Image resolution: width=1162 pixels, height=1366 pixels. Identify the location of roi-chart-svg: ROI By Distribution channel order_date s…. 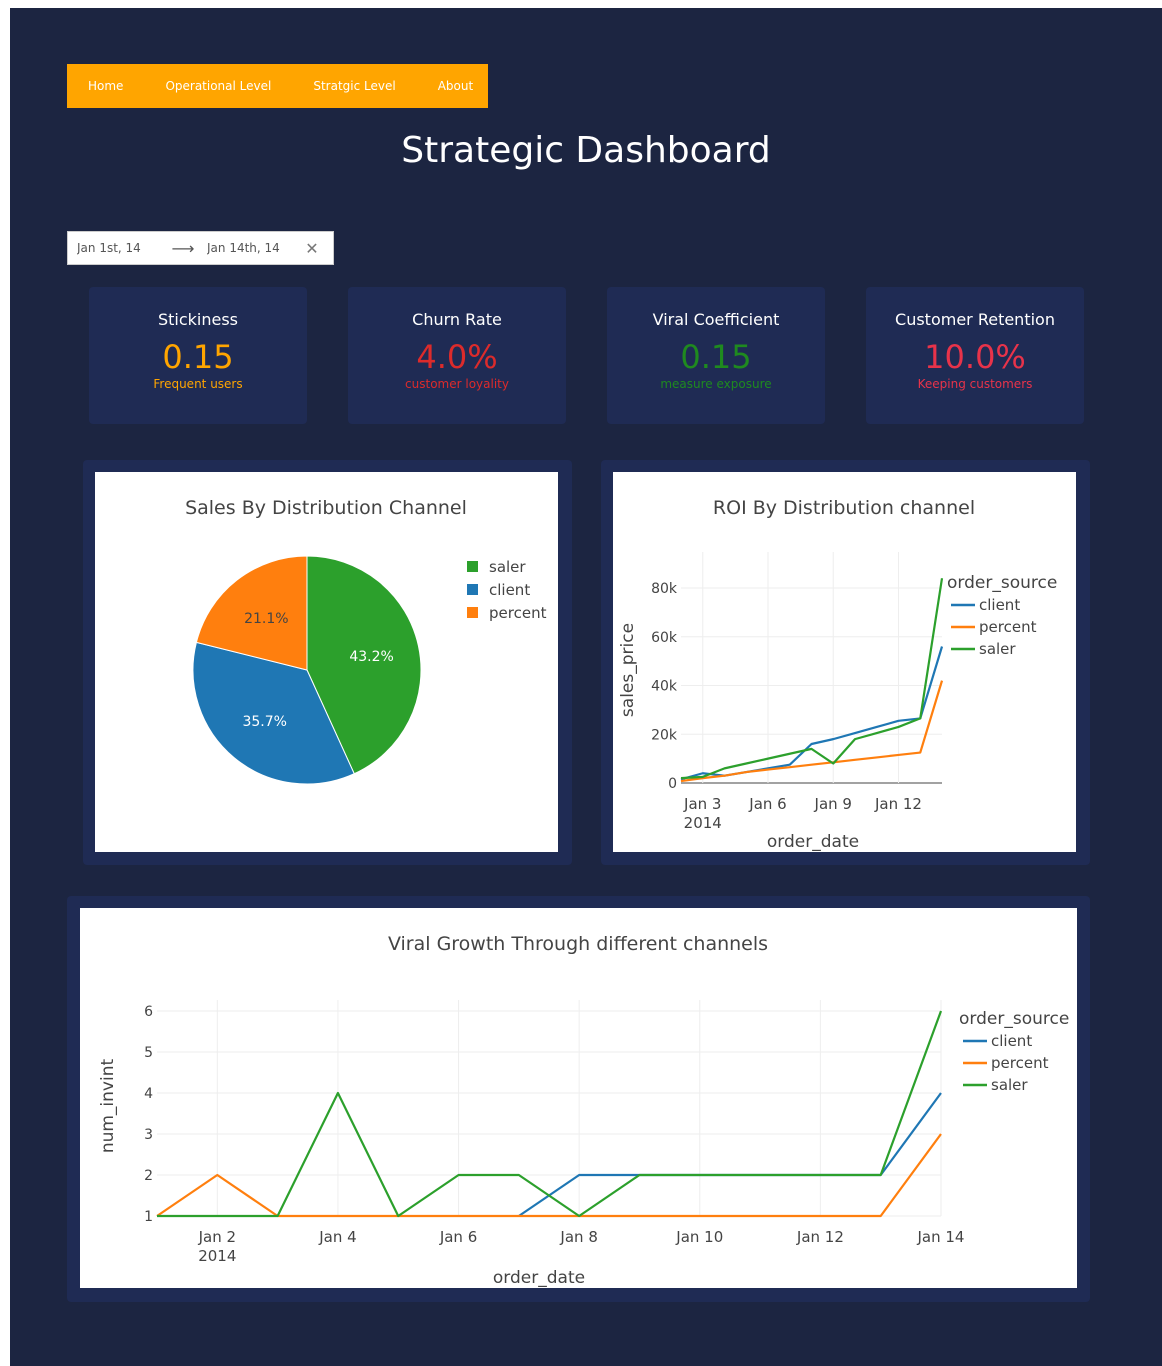
(837, 674).